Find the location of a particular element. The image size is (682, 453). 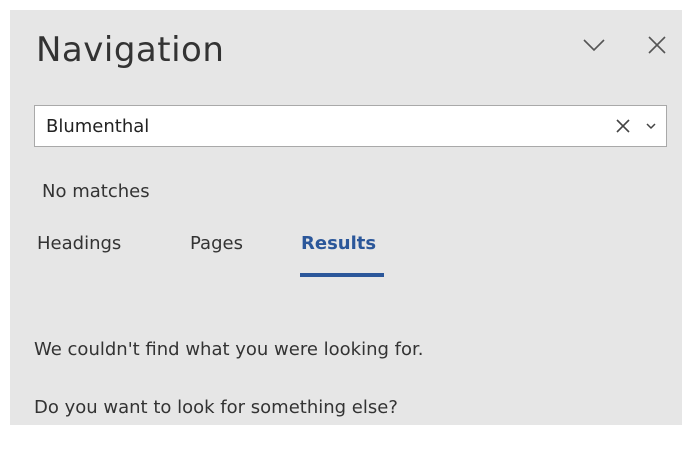

search-options-dropdown is located at coordinates (651, 126).